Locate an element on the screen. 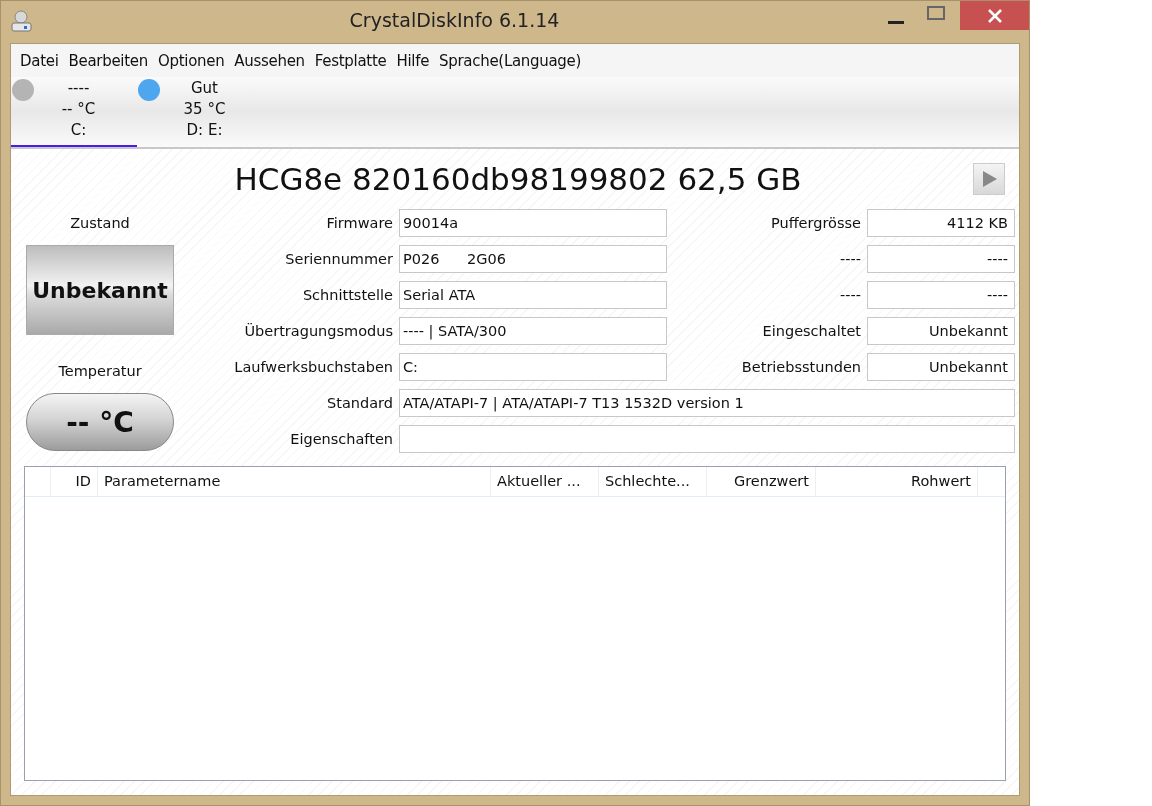  drive-tab: Gut 35 °C D: E: is located at coordinates (200, 112).